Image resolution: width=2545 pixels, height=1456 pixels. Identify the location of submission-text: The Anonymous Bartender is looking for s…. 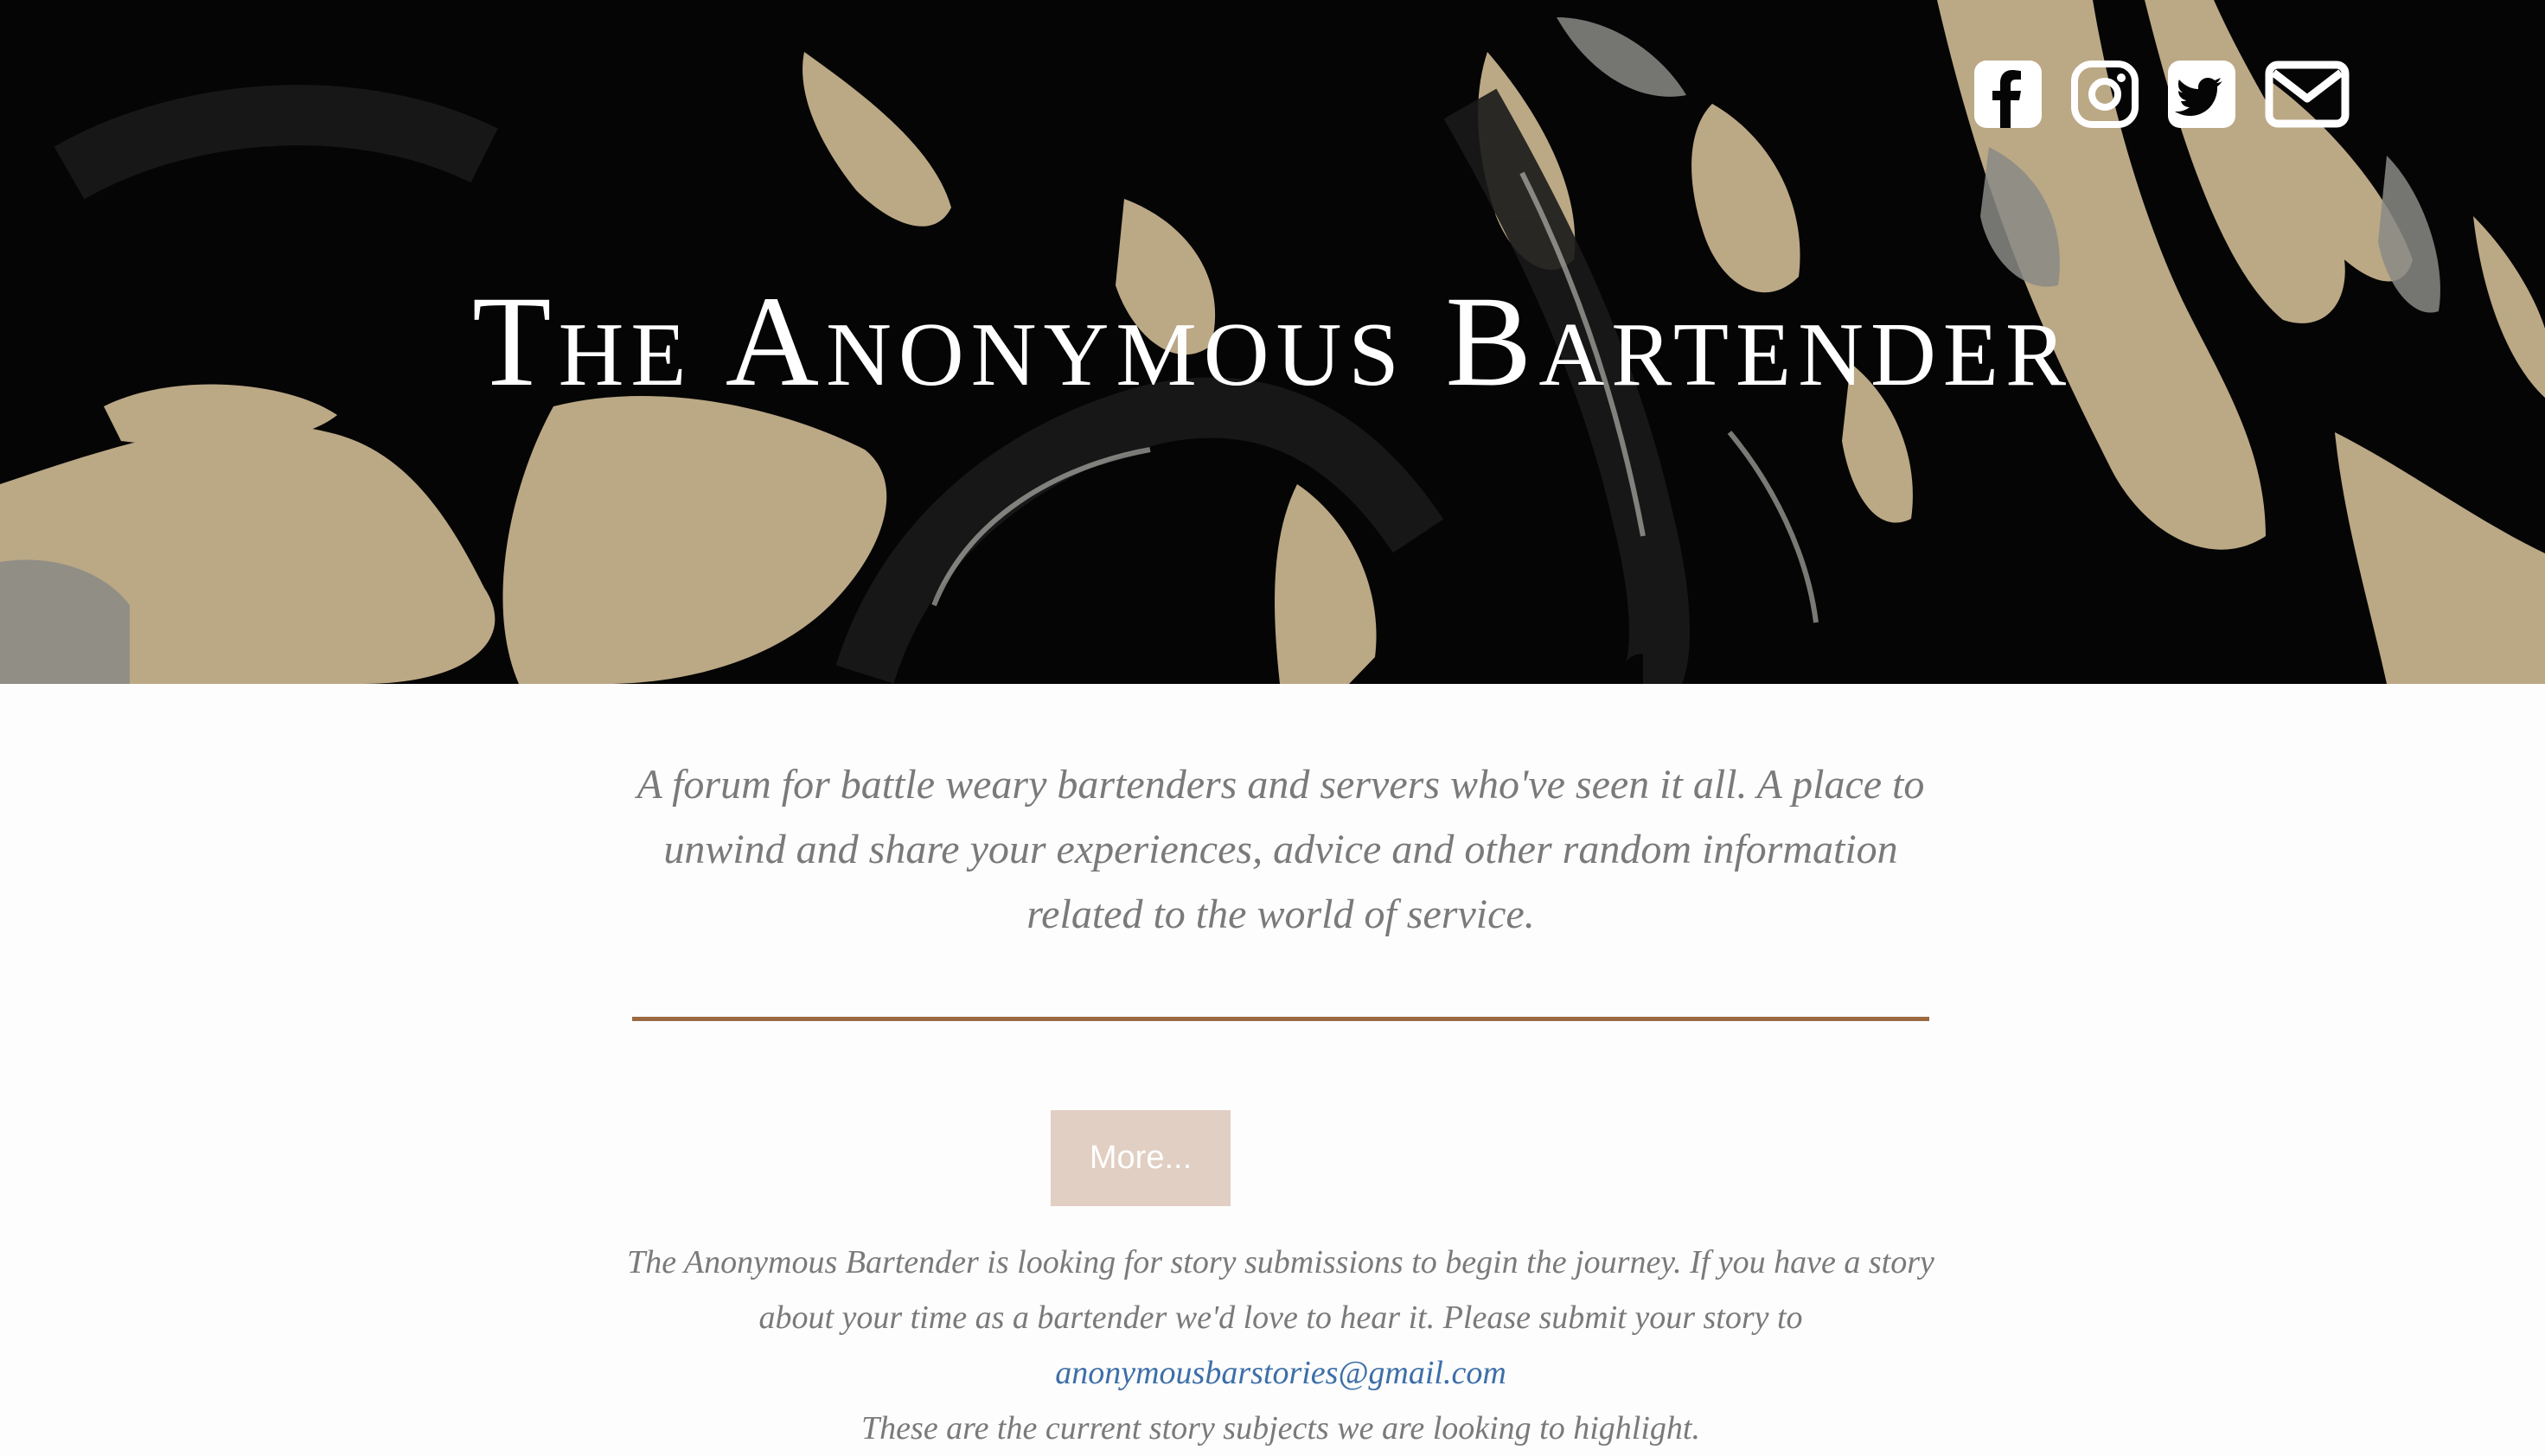
(1280, 1290).